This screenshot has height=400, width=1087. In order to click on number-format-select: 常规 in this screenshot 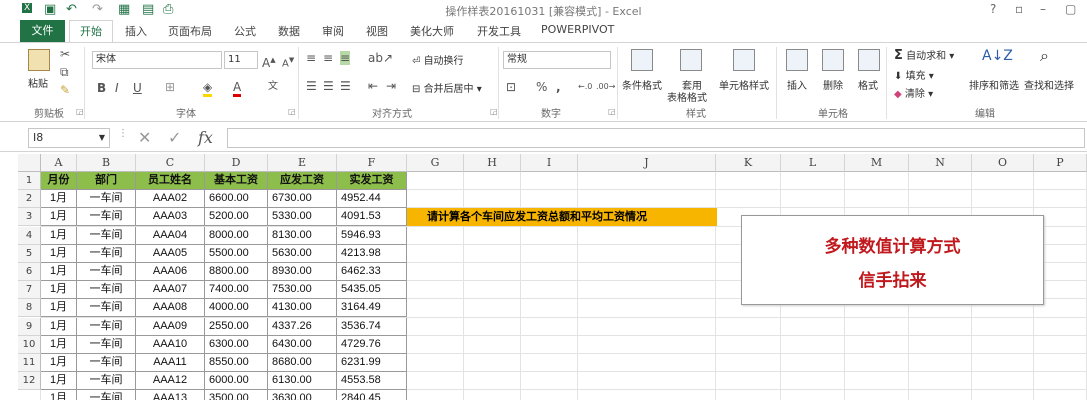, I will do `click(557, 60)`.